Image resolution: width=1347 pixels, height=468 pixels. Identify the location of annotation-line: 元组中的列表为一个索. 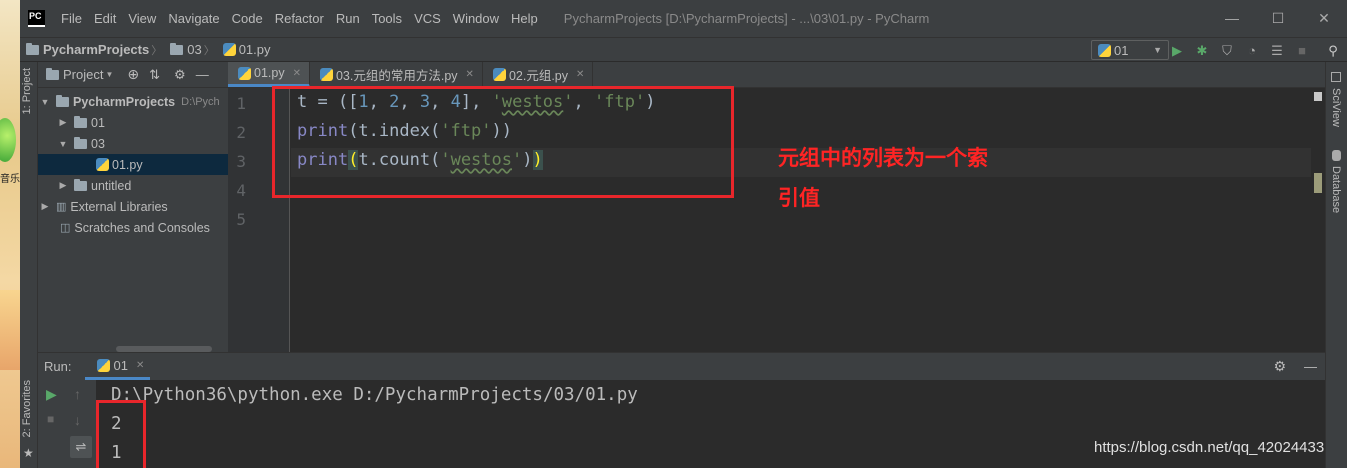
(883, 158).